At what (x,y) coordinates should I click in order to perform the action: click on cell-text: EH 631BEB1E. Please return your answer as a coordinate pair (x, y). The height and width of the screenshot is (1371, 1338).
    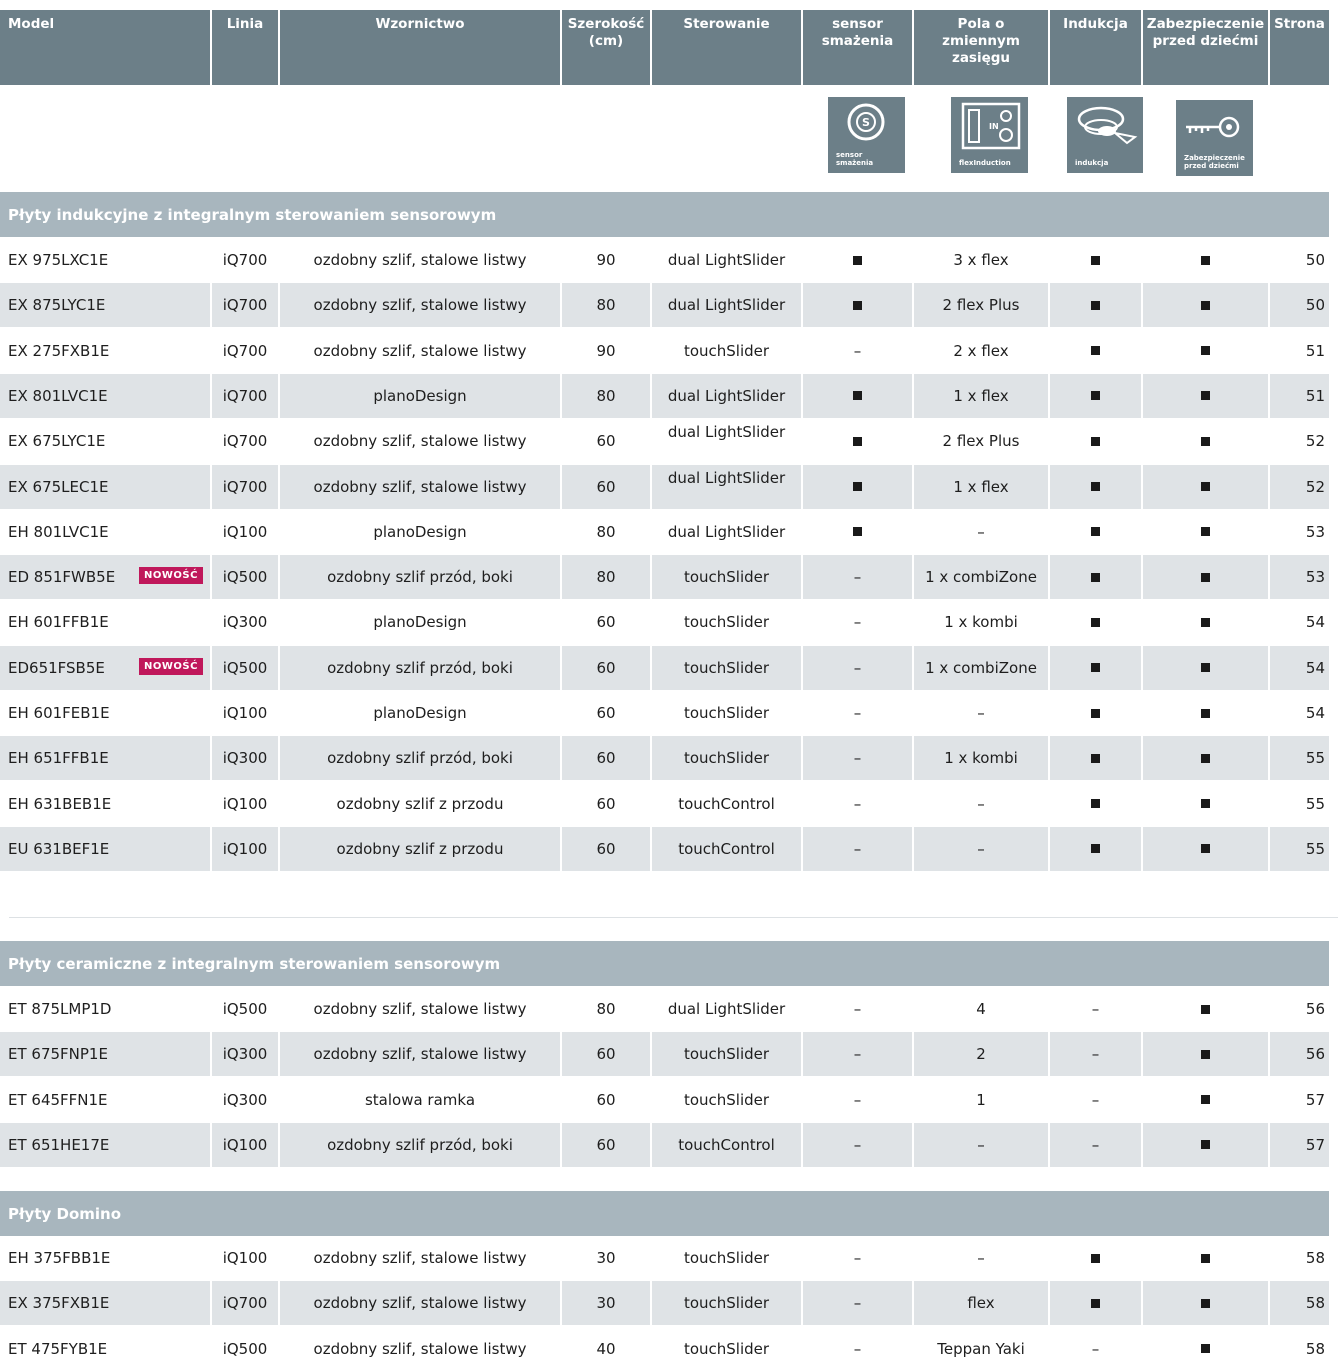
    Looking at the image, I should click on (60, 803).